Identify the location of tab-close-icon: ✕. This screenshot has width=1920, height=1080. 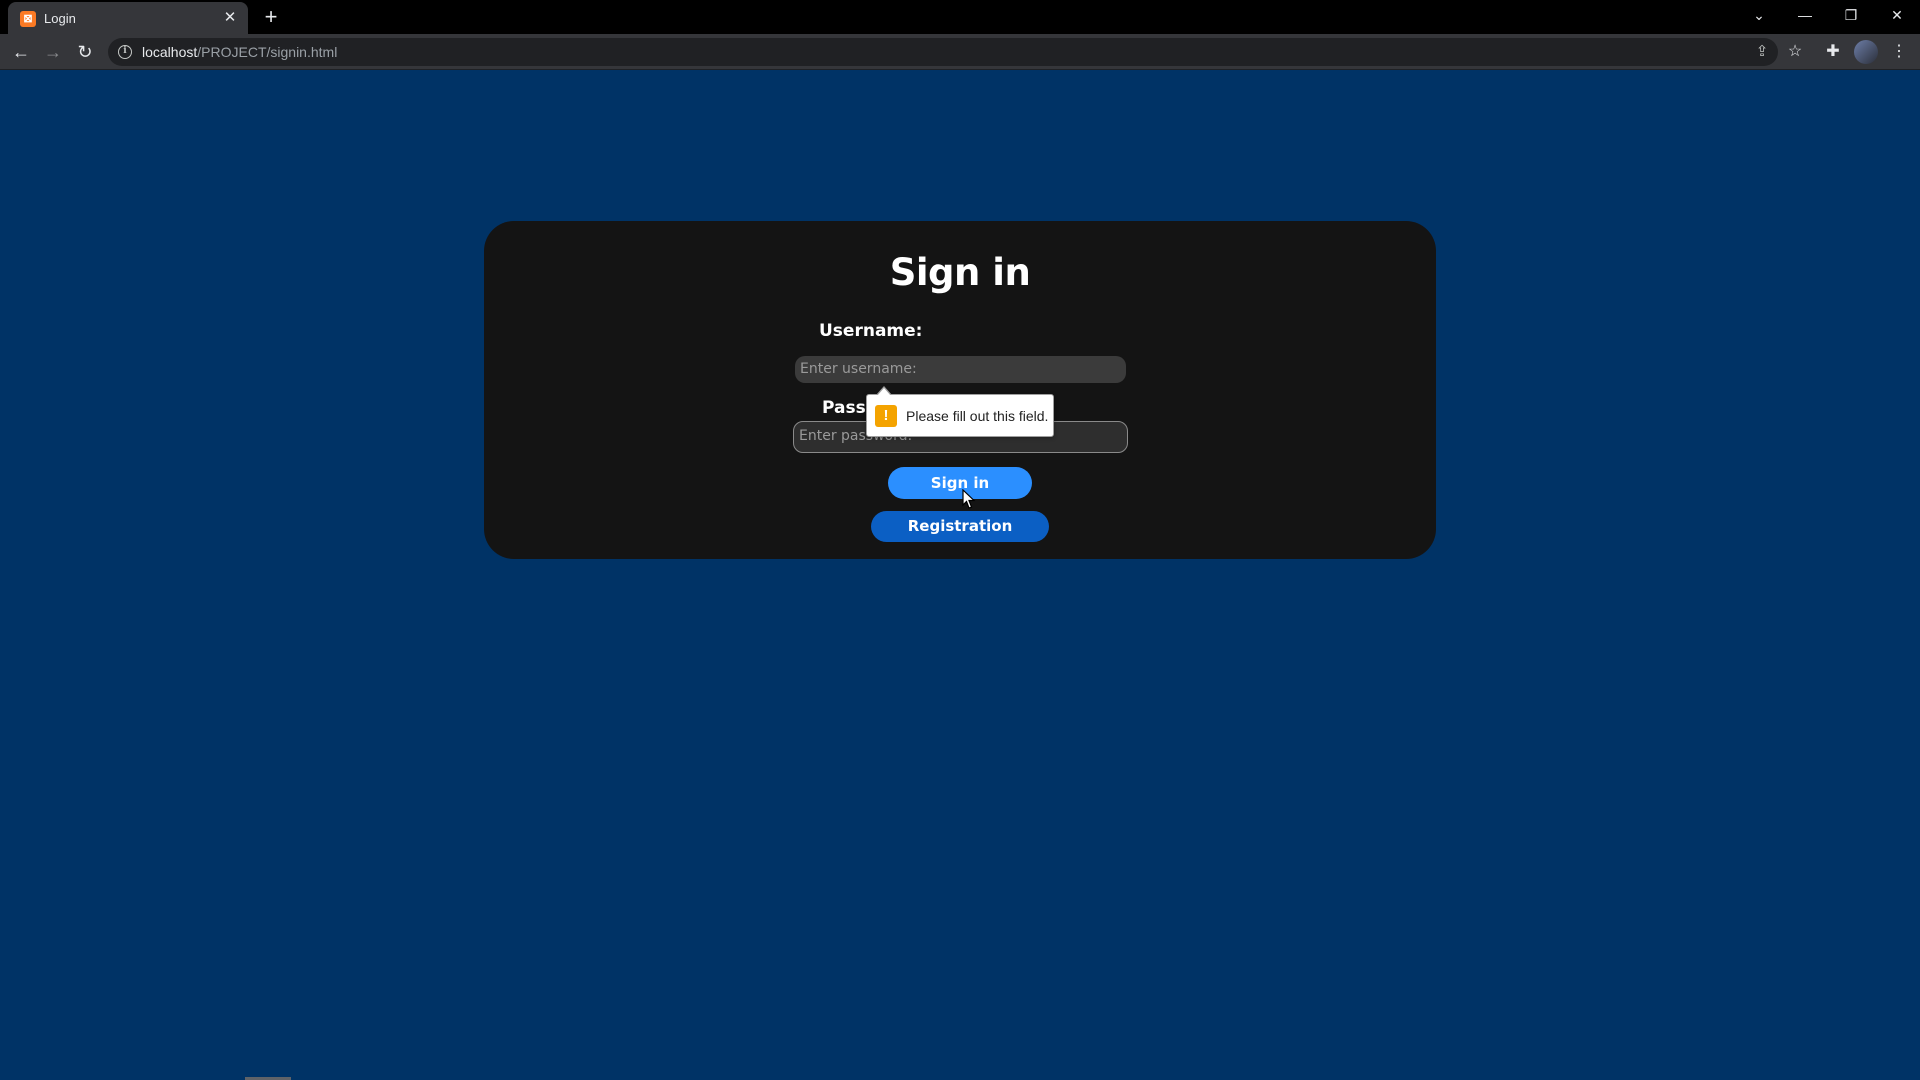
(230, 18).